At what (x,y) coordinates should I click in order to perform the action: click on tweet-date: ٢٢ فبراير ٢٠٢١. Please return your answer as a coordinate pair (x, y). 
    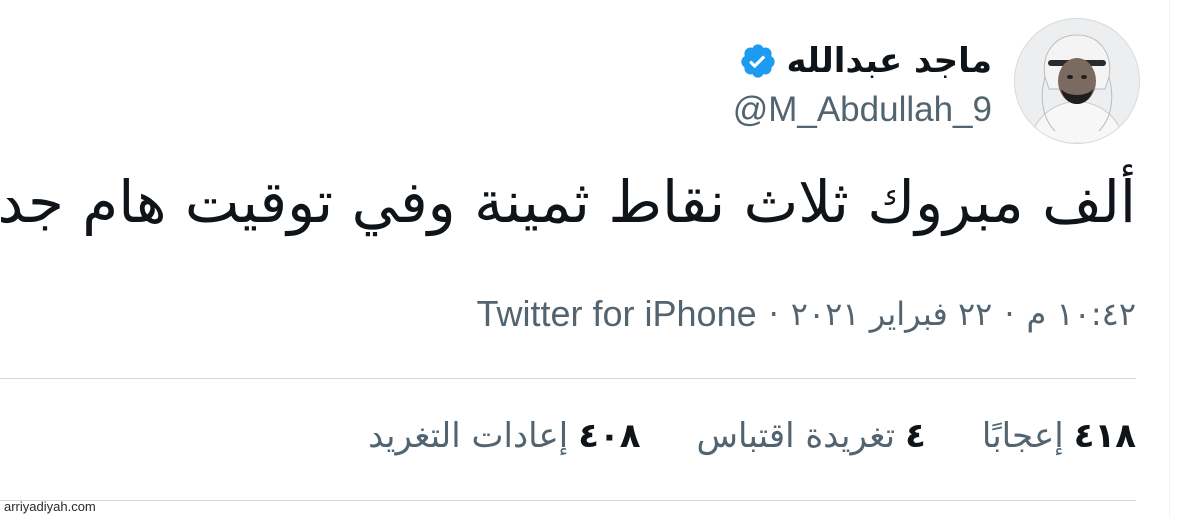
    Looking at the image, I should click on (892, 314).